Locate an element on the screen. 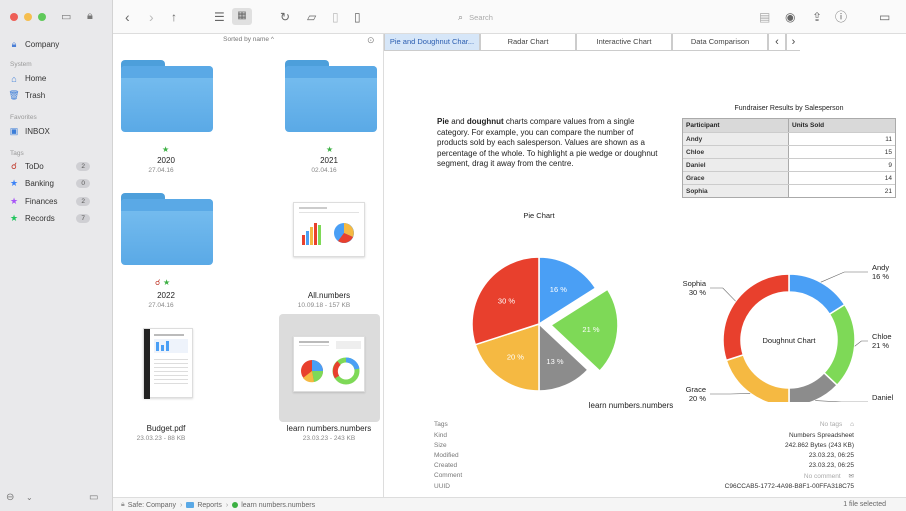 The image size is (906, 511). settings-menu-icon: ⊖ is located at coordinates (10, 497).